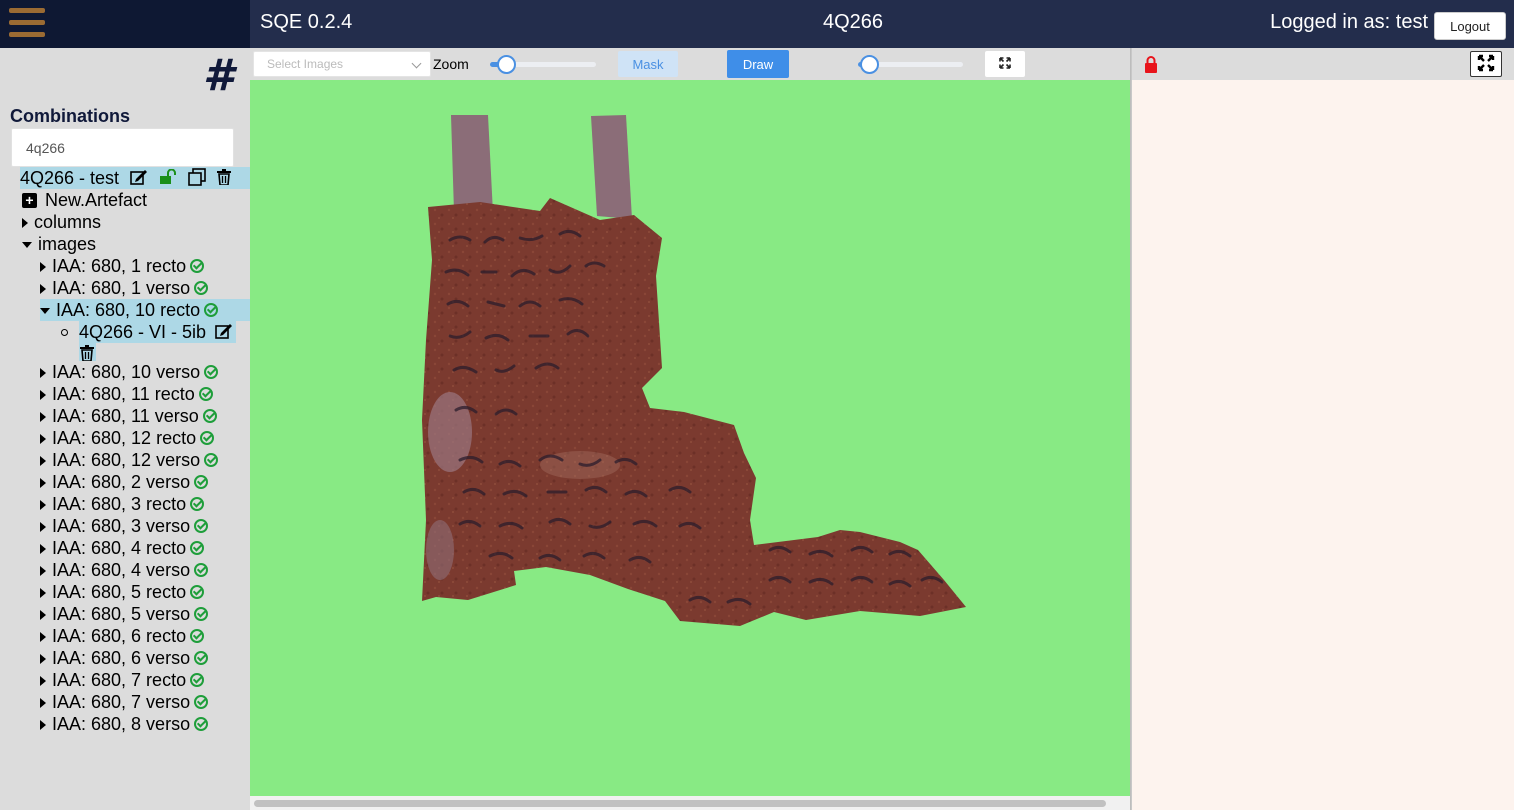 The image size is (1514, 810). Describe the element at coordinates (1322, 64) in the screenshot. I see `right-panel-toolbar` at that location.